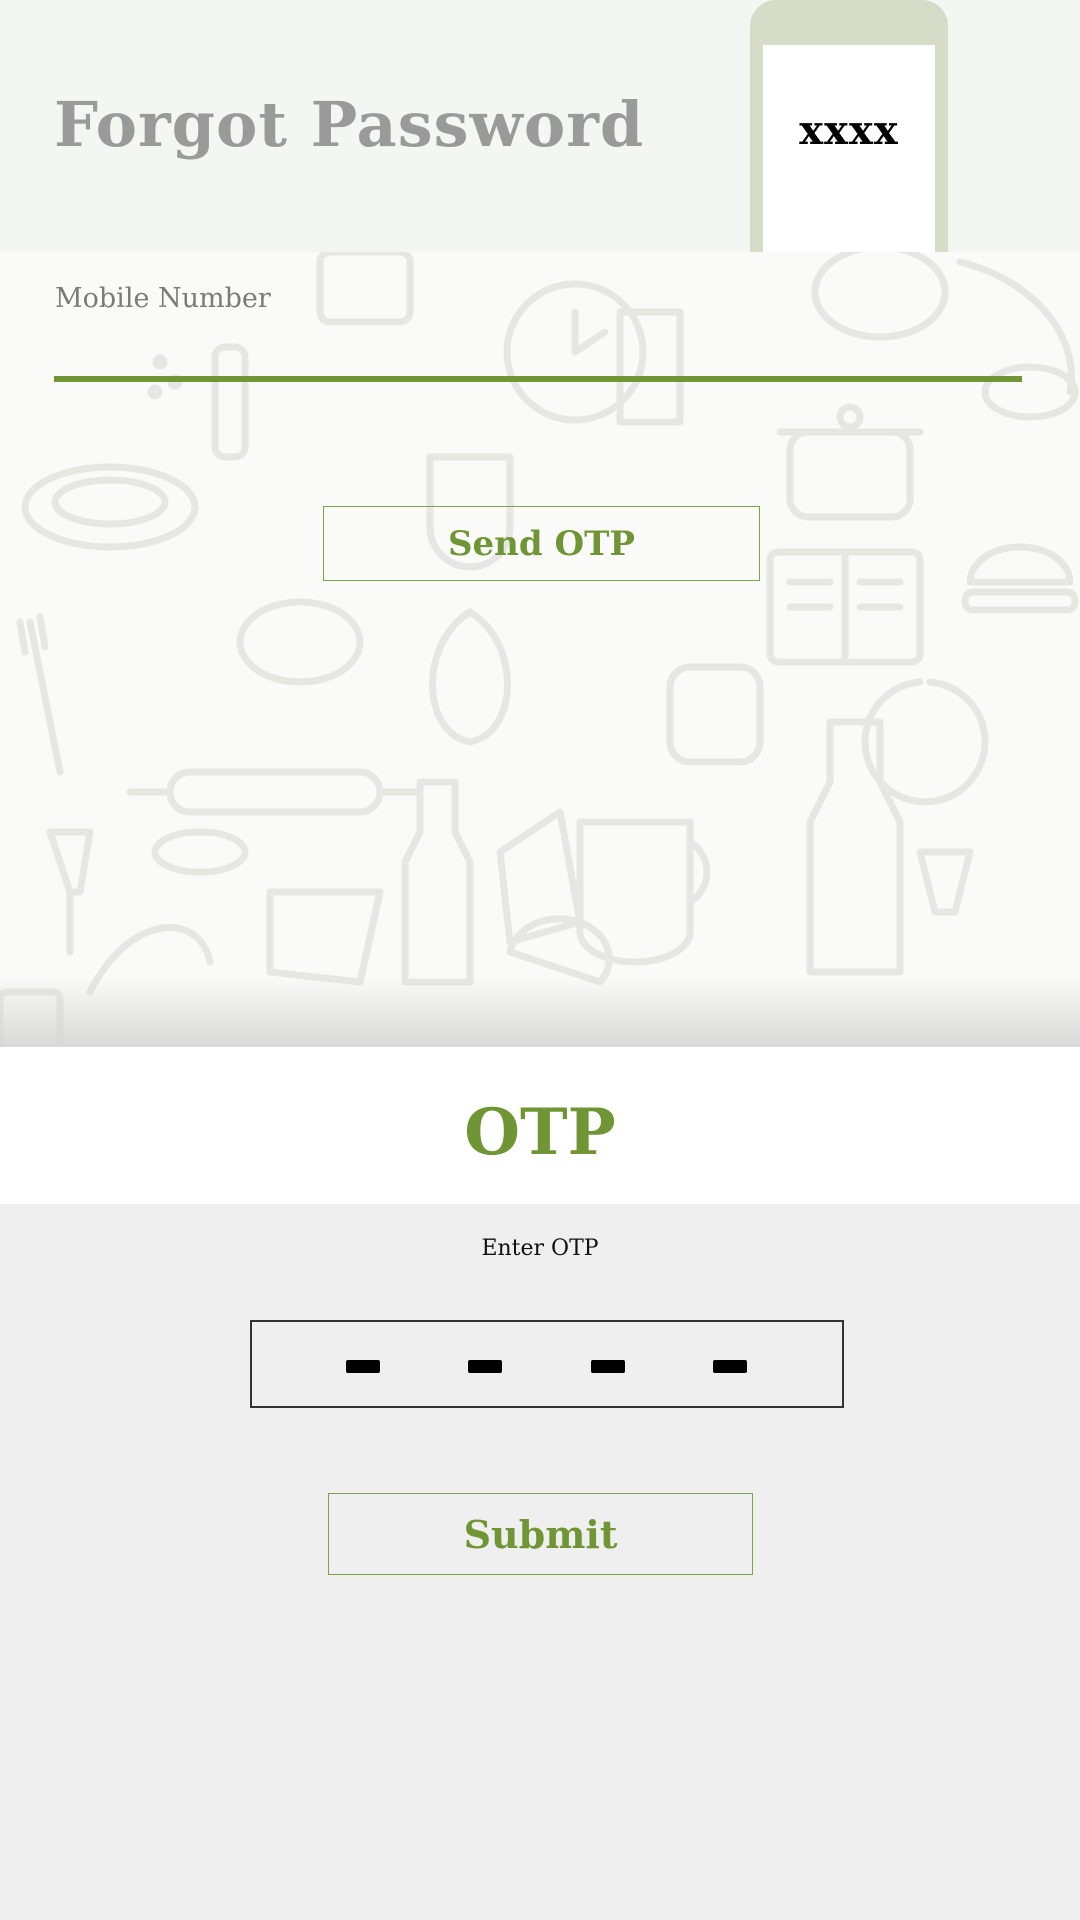 This screenshot has width=1080, height=1920. What do you see at coordinates (163, 298) in the screenshot?
I see `mobile-number-label: Mobile Number` at bounding box center [163, 298].